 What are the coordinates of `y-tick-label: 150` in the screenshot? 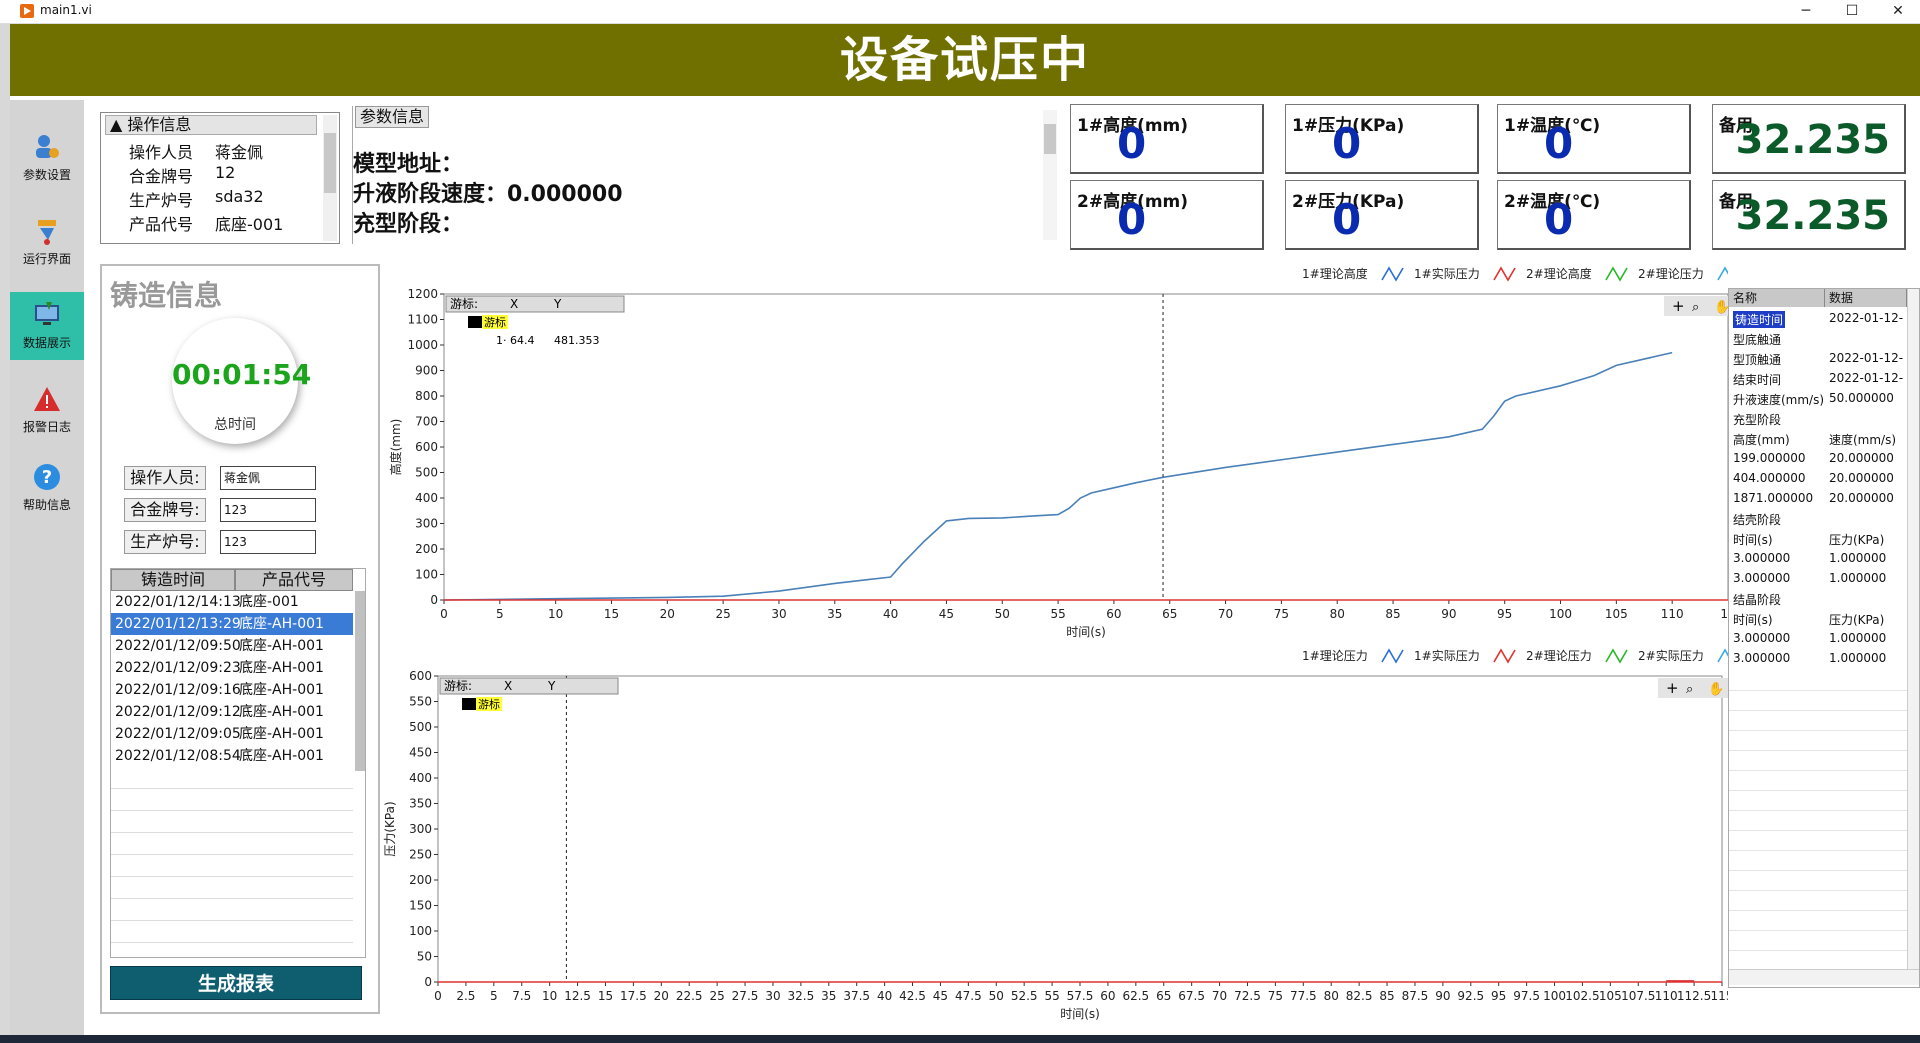 It's located at (420, 906).